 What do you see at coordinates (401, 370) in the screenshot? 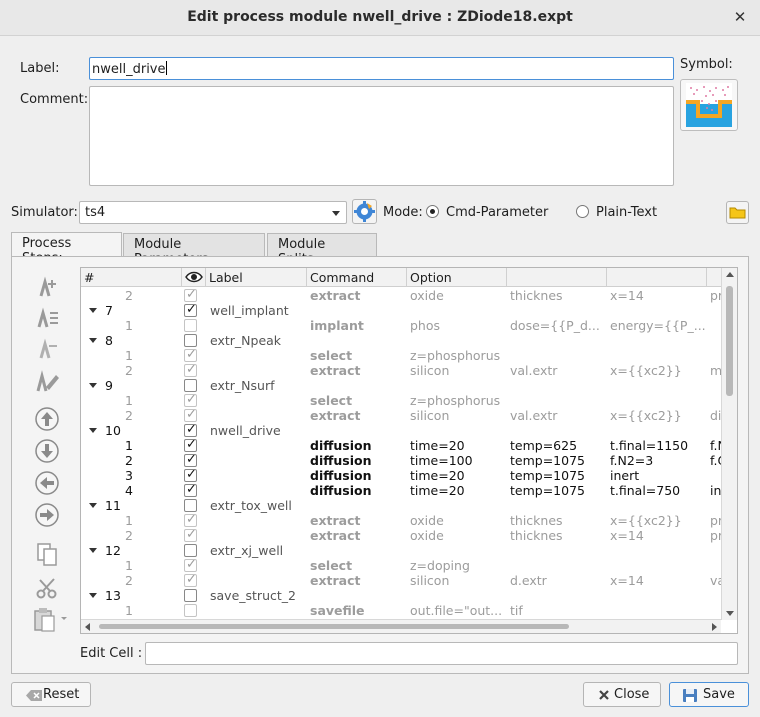
I see `step-row: 2 ✓ extract silicon val.extr x={{xc2}} ma` at bounding box center [401, 370].